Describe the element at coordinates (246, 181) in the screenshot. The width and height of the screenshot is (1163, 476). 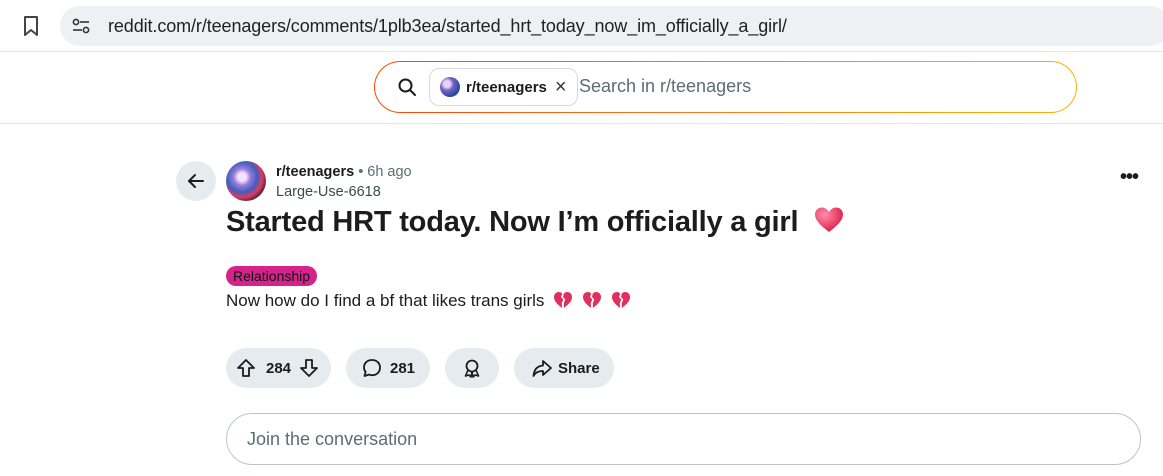
I see `subreddit-avatar` at that location.